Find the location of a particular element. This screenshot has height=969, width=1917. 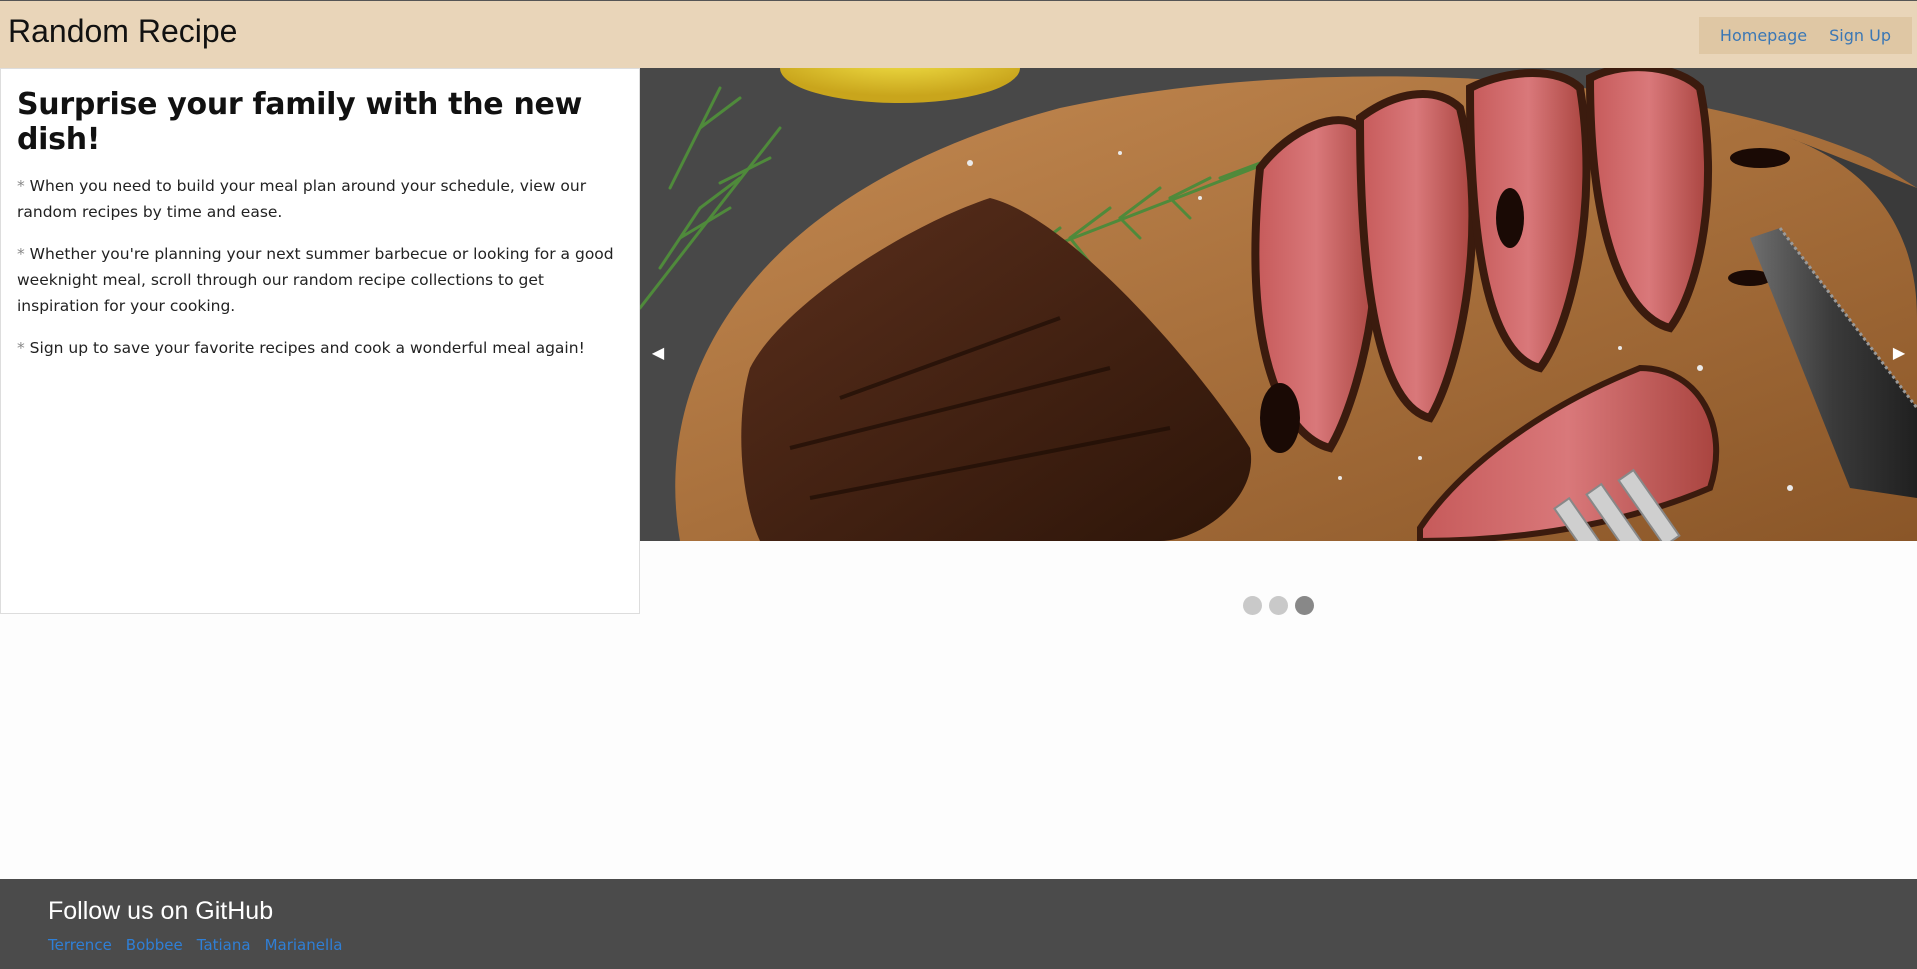

site-title: Random Recipe is located at coordinates (122, 31).